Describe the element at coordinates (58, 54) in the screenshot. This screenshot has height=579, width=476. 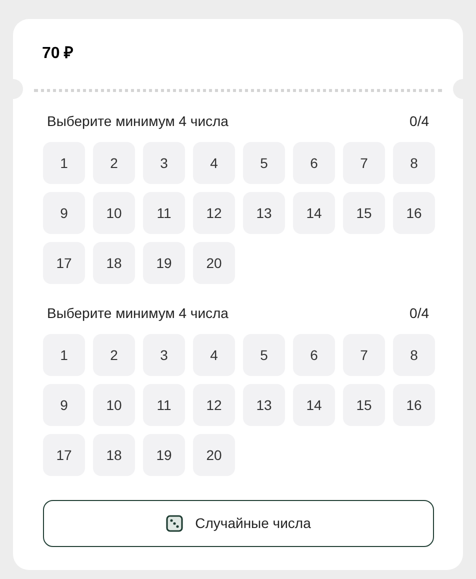
I see `price: 70 ₽` at that location.